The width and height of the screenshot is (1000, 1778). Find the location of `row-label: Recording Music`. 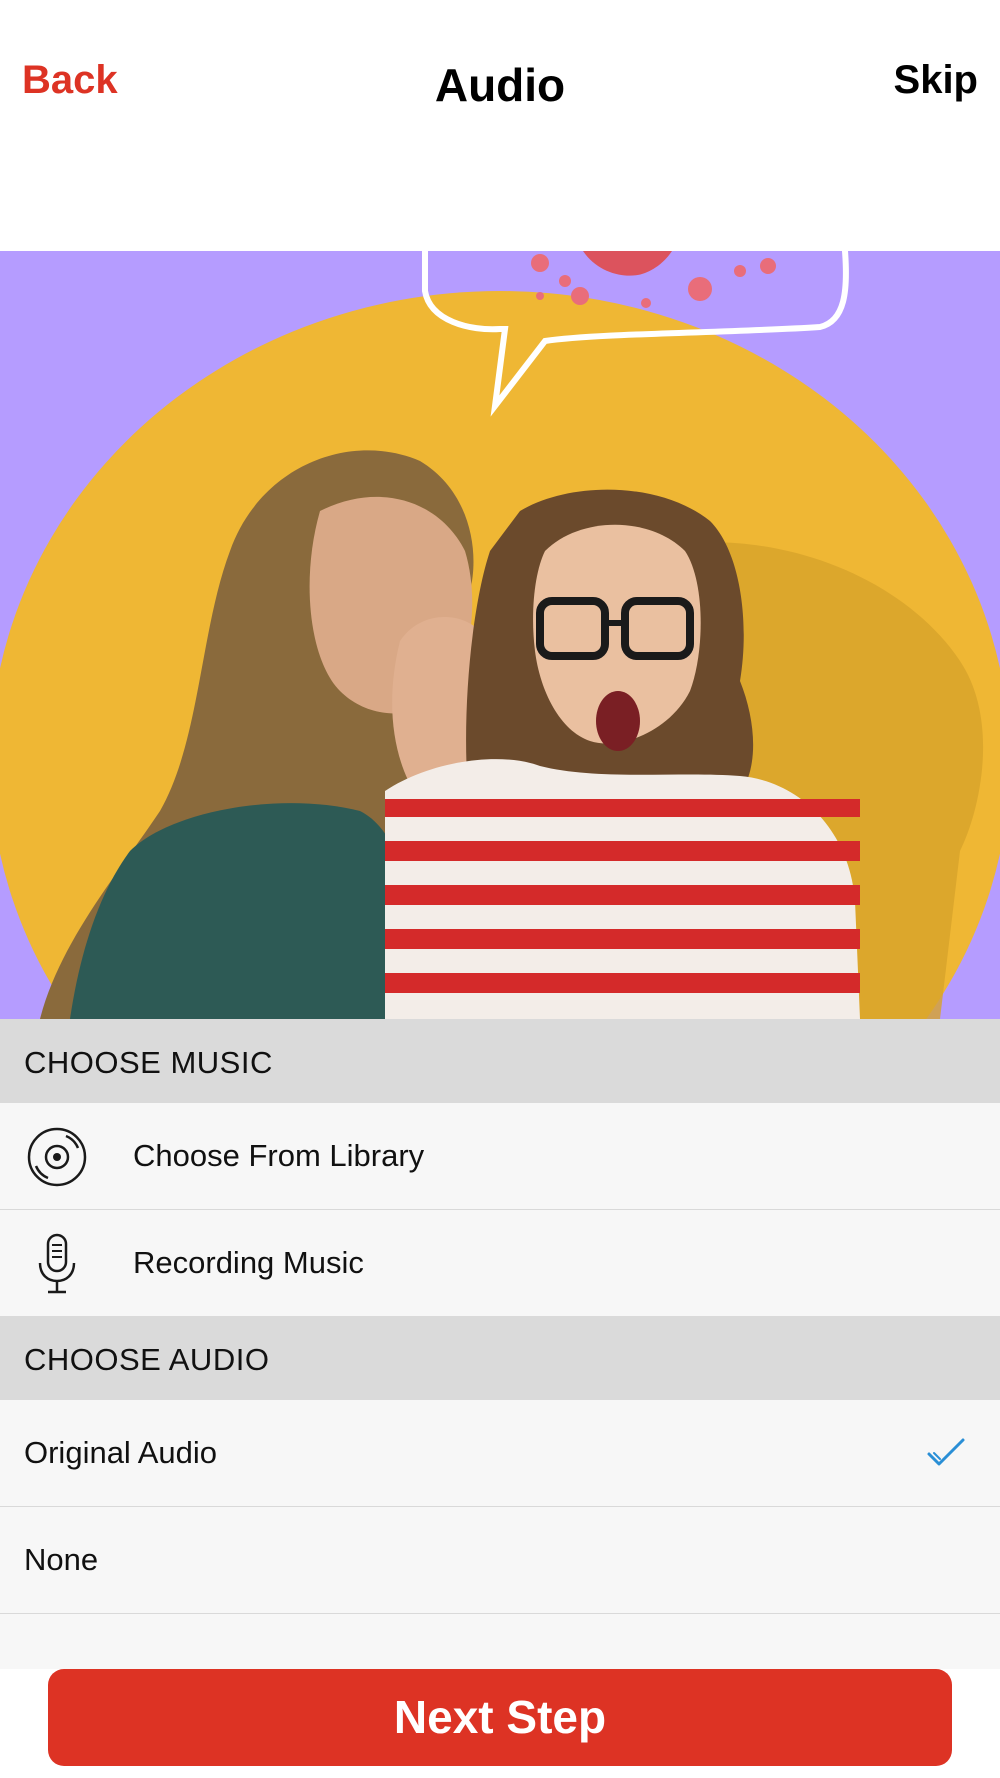

row-label: Recording Music is located at coordinates (248, 1262).